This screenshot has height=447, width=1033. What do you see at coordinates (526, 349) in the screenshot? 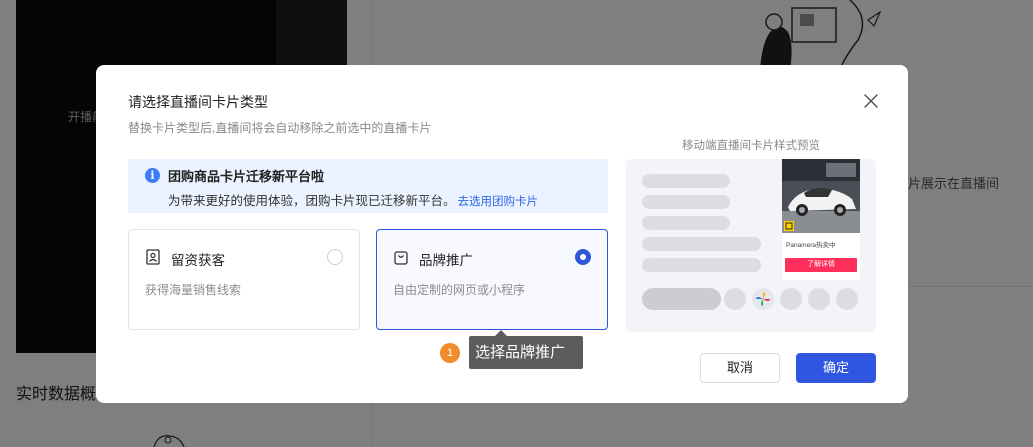
I see `step-tooltip: 选择品牌推广` at bounding box center [526, 349].